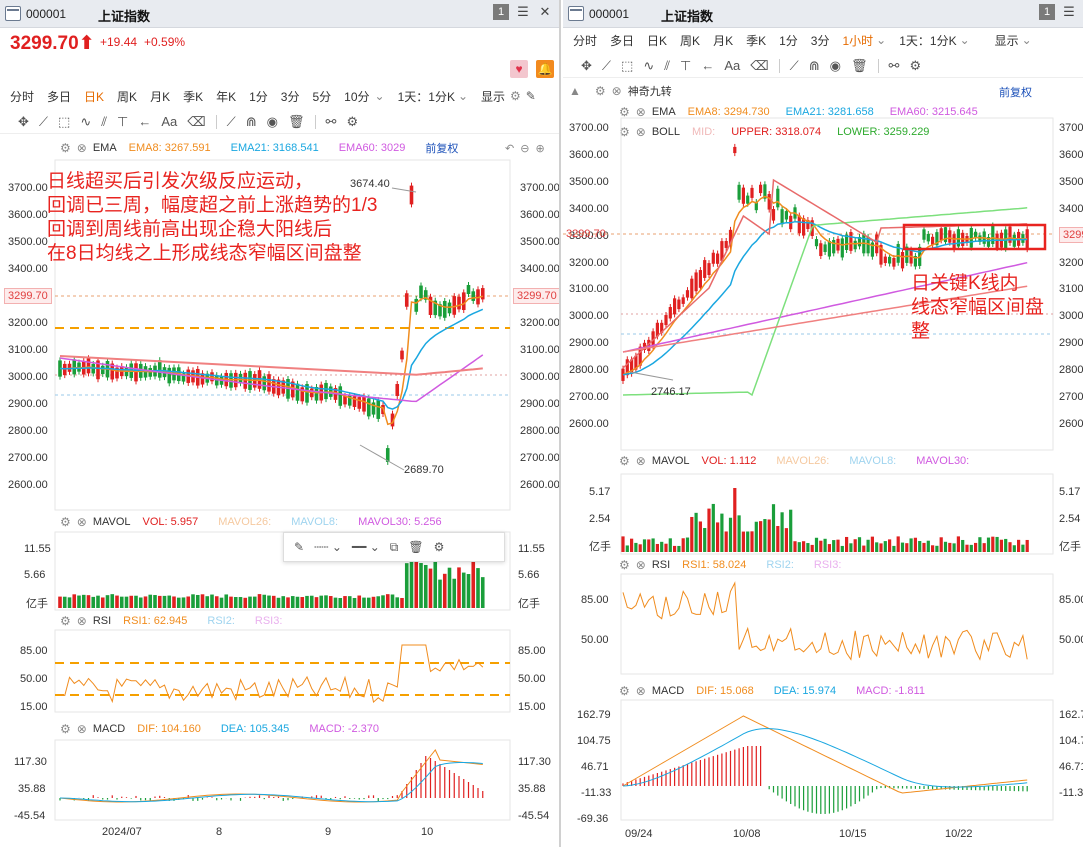 The height and width of the screenshot is (847, 1083). Describe the element at coordinates (959, 834) in the screenshot. I see `x-axis-label: 10/22` at that location.